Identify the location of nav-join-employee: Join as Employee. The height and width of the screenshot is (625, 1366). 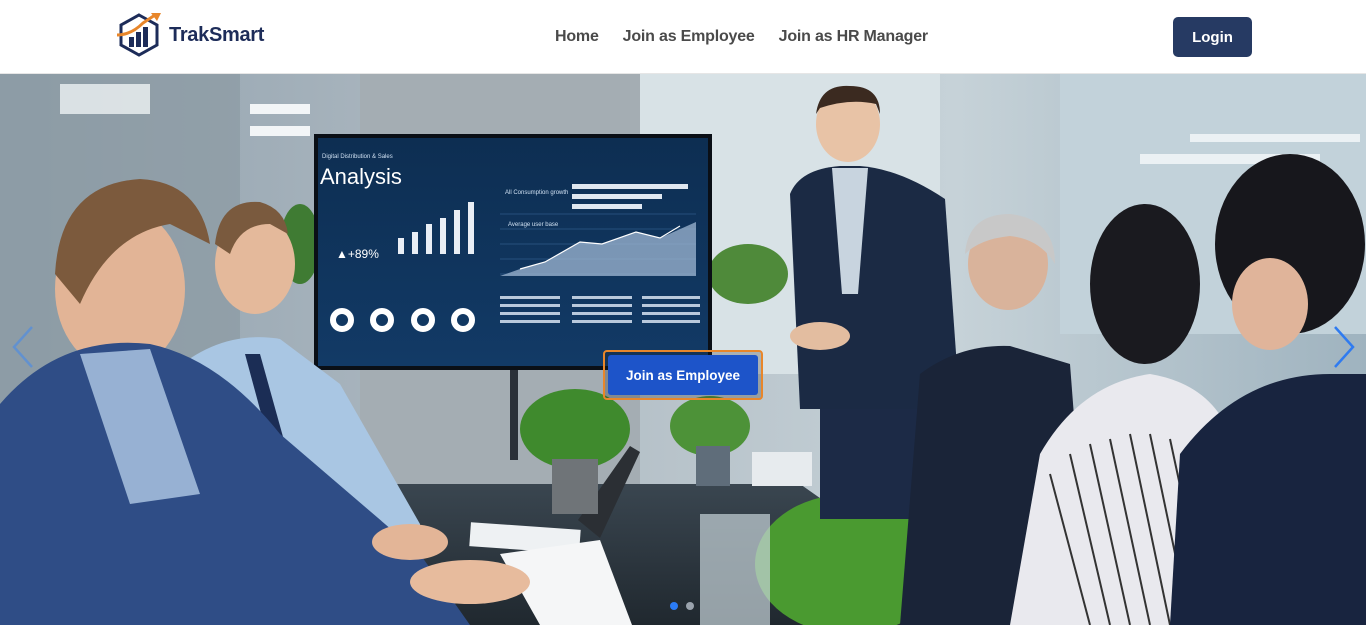
(689, 37).